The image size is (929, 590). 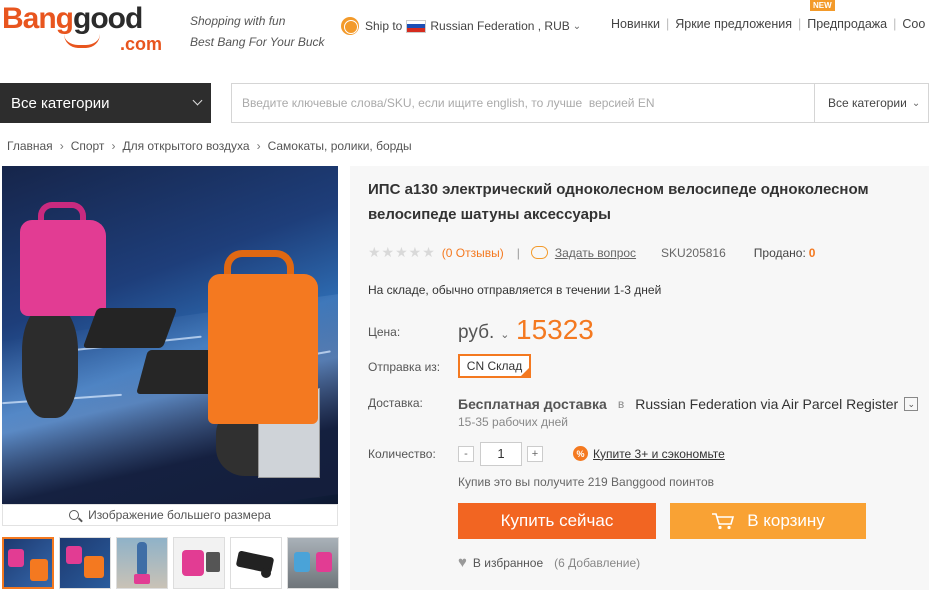 I want to click on breadcrumb-scooters: Самокаты, ролики, борды, so click(x=340, y=146).